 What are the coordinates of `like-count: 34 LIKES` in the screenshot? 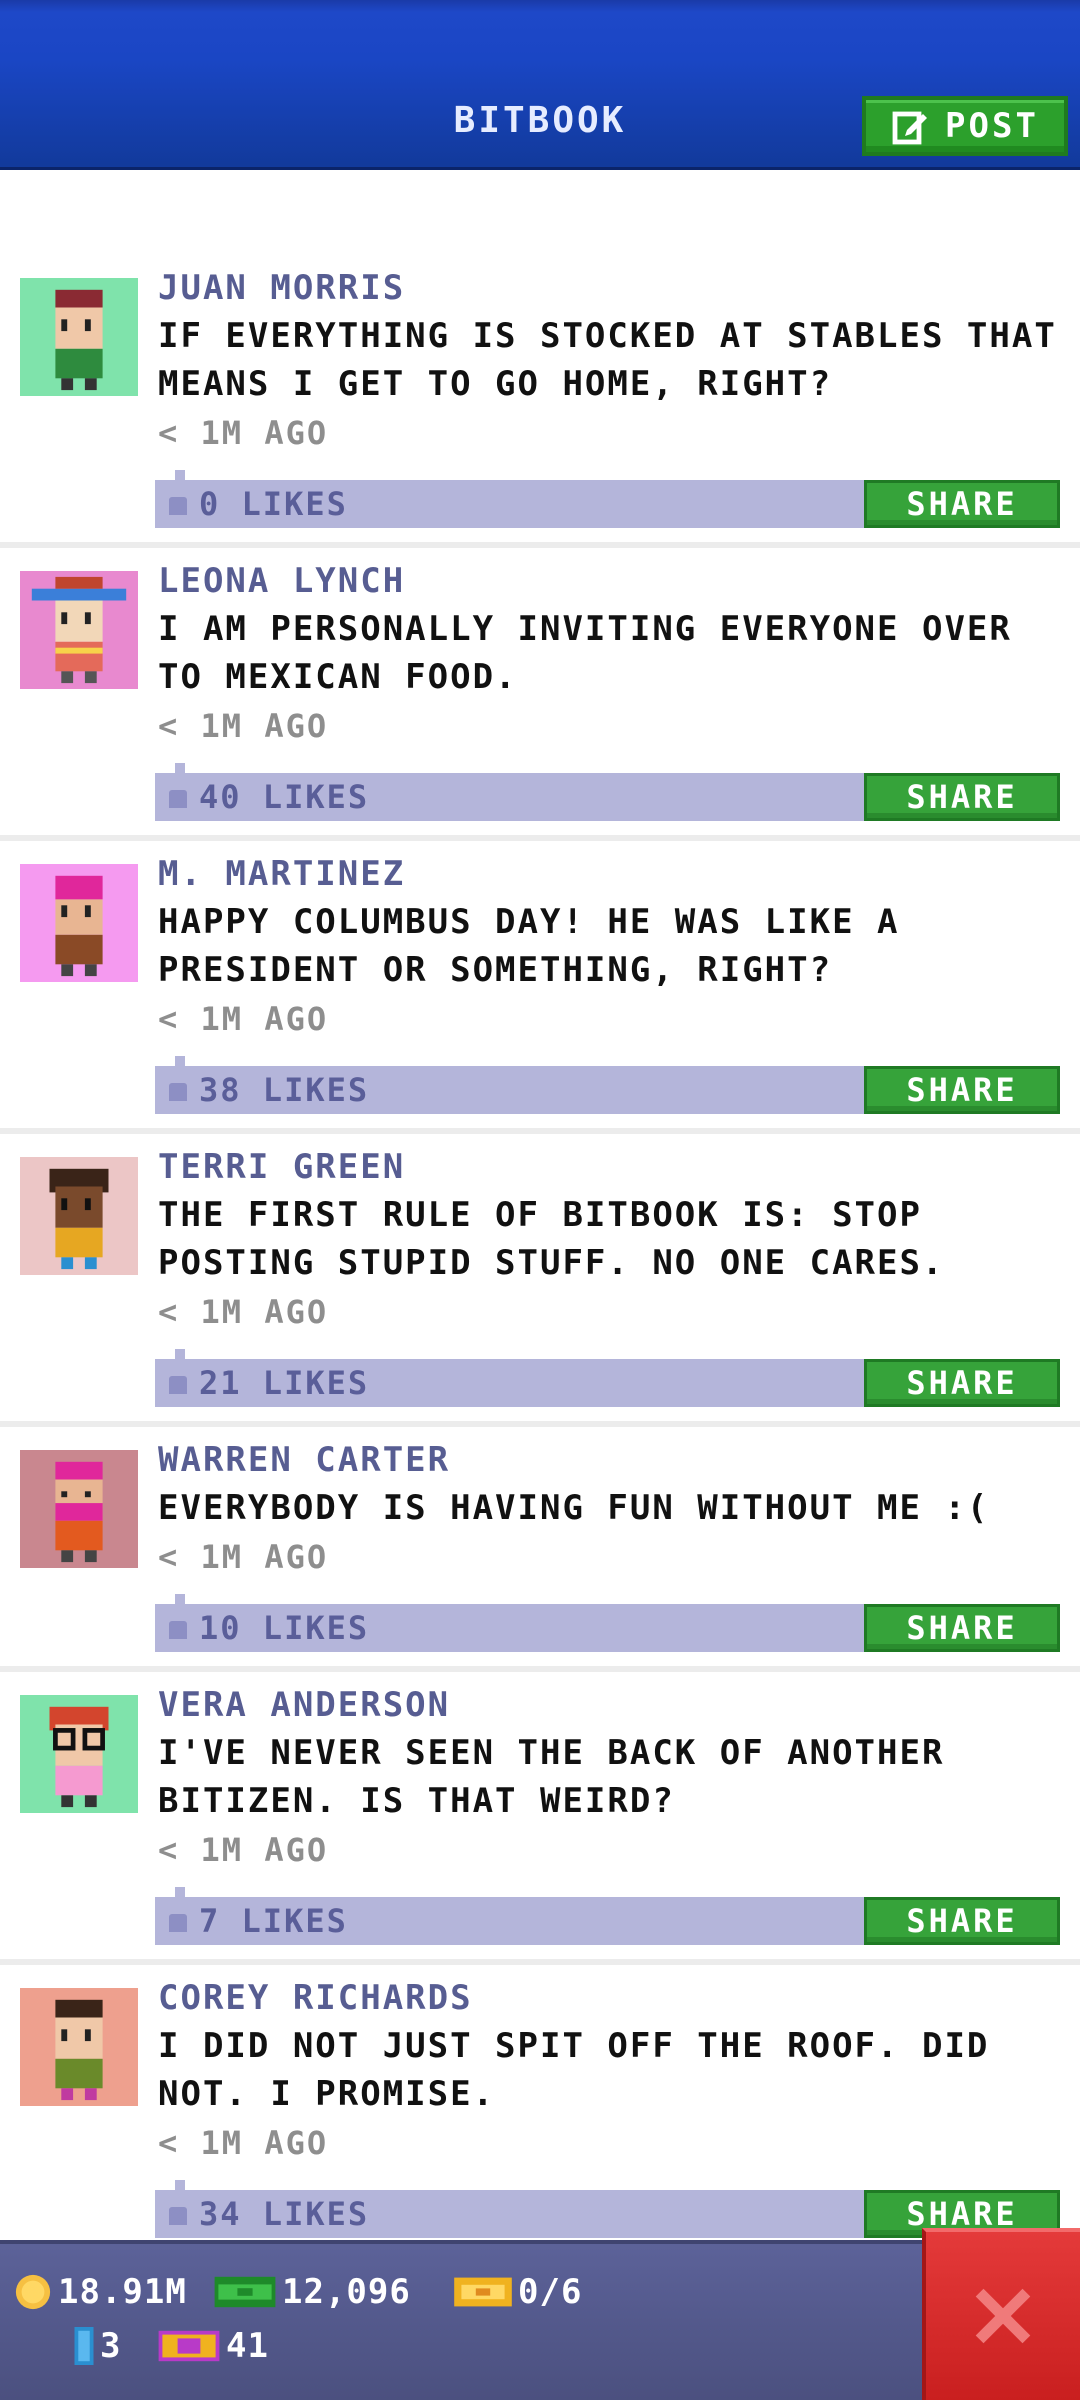 It's located at (269, 2214).